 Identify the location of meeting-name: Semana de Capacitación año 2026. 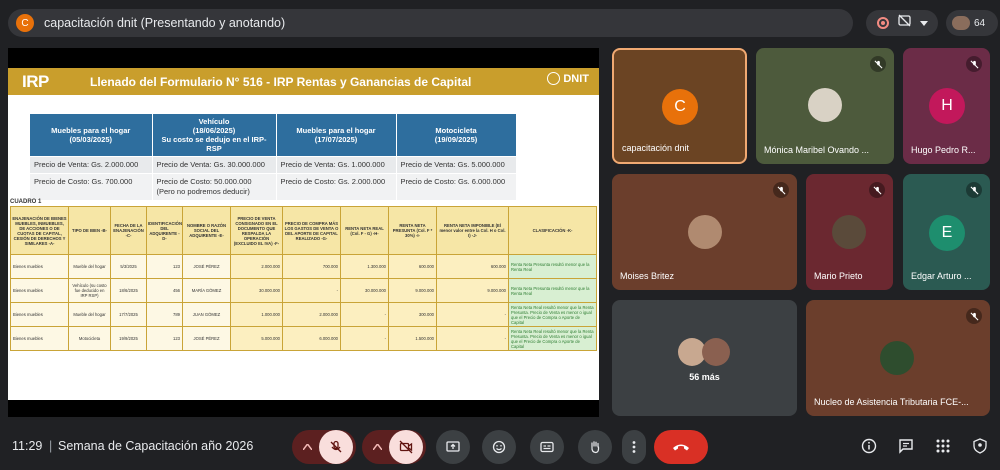
(156, 446).